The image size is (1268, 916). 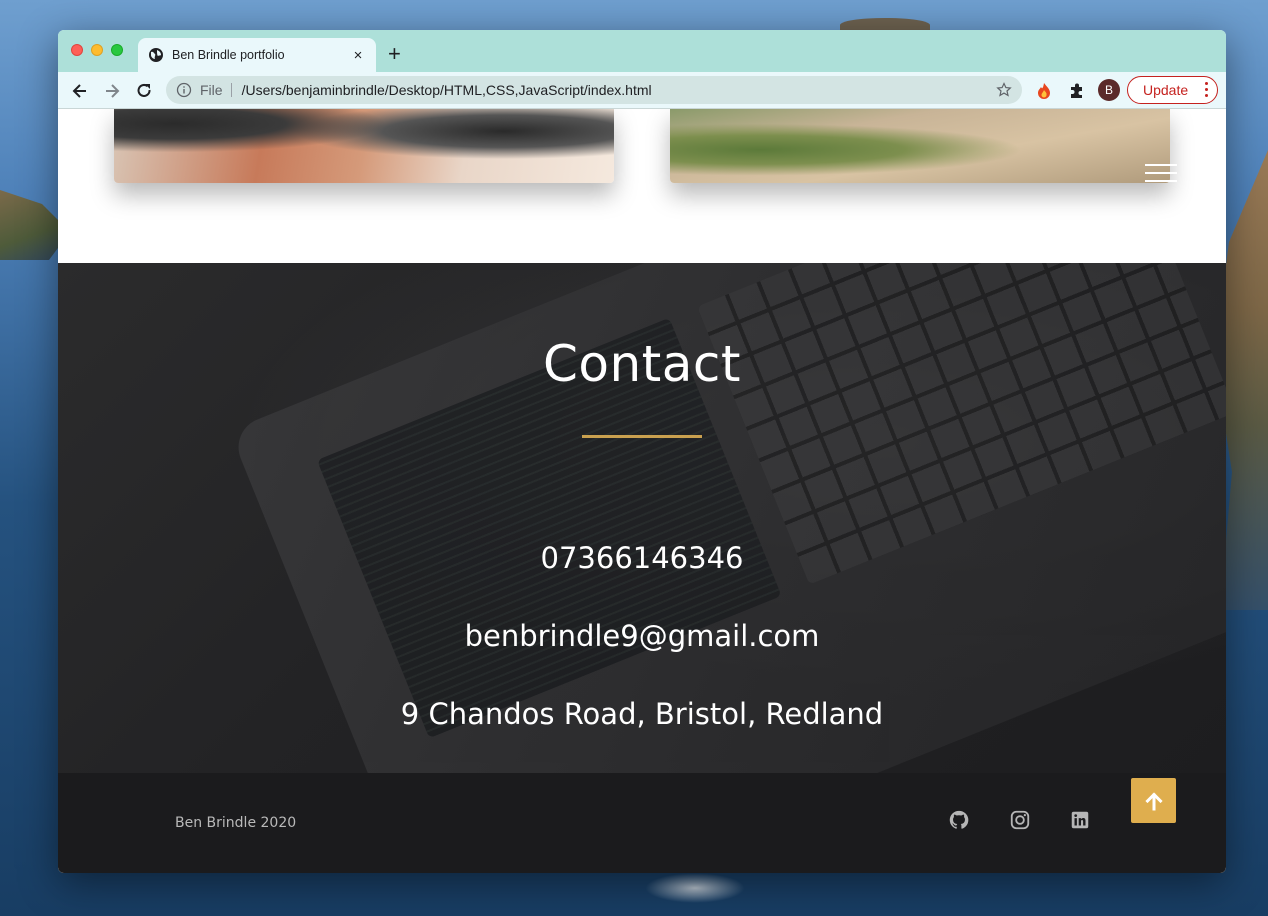 I want to click on tab-close-icon: ×, so click(x=358, y=55).